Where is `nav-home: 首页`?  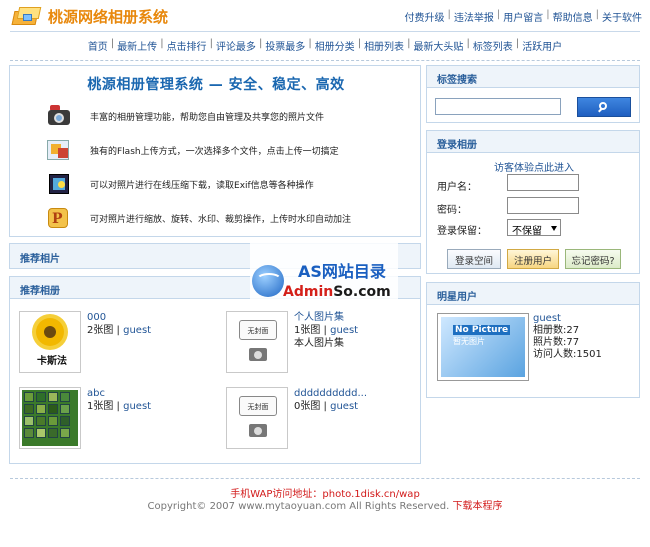 nav-home: 首页 is located at coordinates (98, 45).